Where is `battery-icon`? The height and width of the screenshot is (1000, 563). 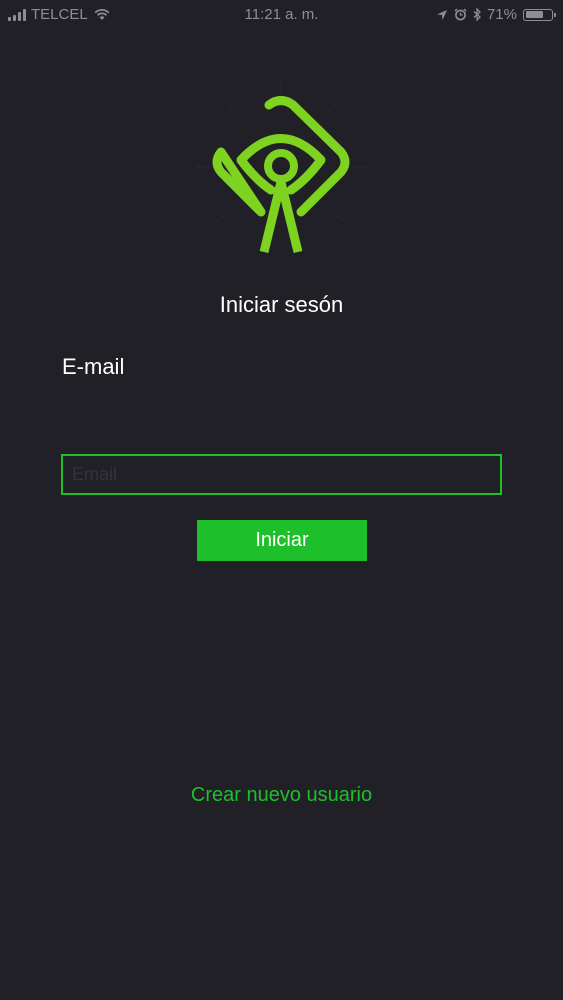 battery-icon is located at coordinates (539, 14).